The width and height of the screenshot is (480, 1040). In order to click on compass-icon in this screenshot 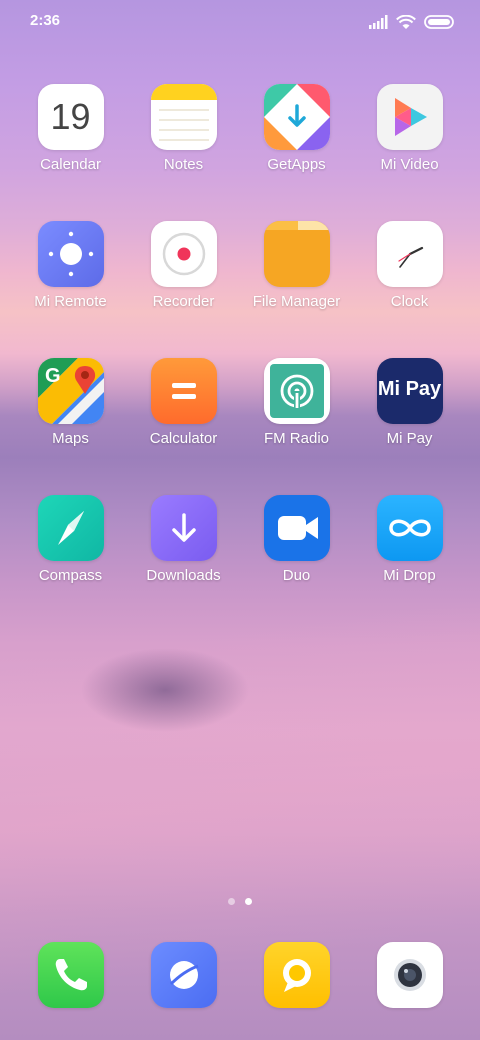, I will do `click(70, 528)`.